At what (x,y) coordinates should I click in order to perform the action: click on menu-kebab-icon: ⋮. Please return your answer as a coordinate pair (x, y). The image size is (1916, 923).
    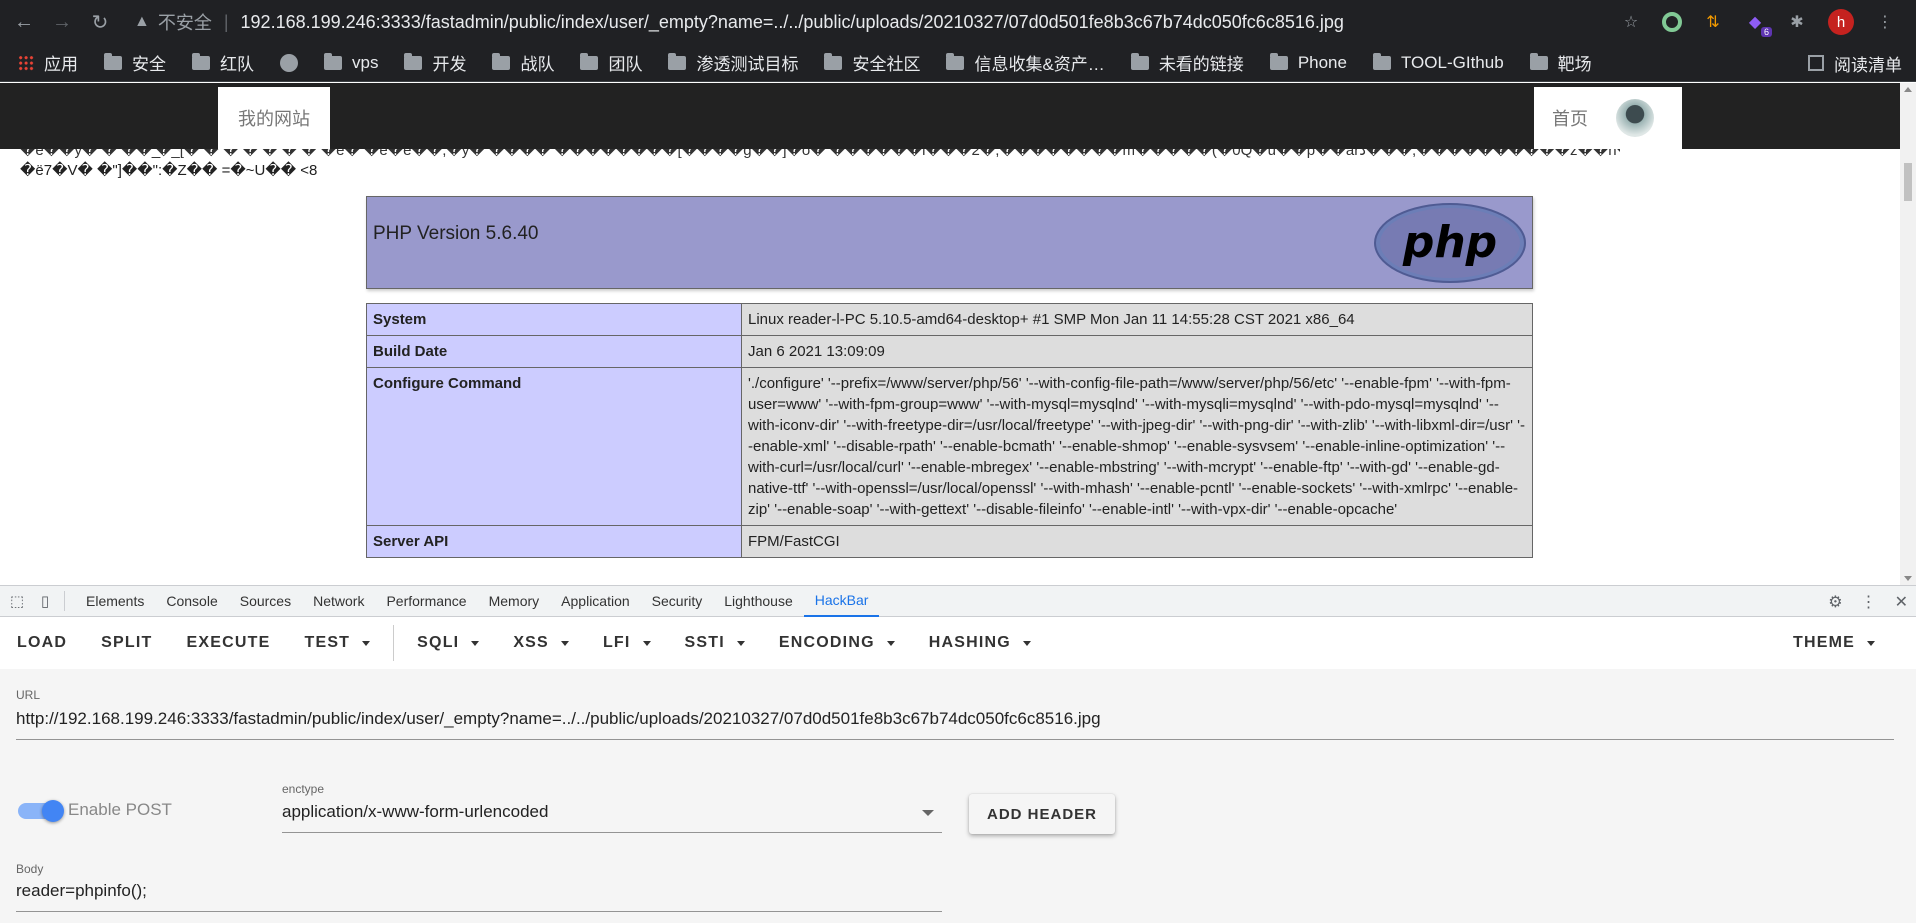
    Looking at the image, I should click on (1885, 22).